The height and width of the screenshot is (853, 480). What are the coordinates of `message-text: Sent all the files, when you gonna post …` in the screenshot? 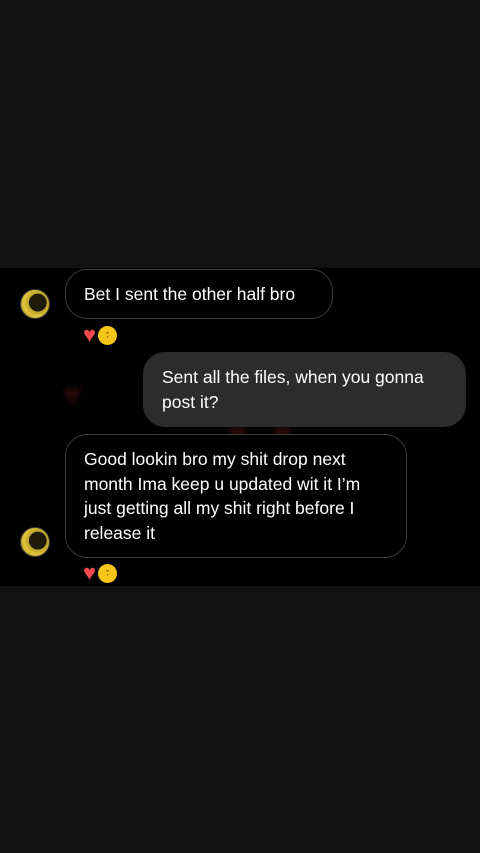 It's located at (293, 389).